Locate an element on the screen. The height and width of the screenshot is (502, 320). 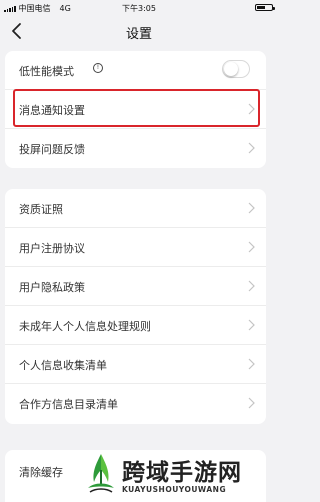
row-label: 低性能模式 is located at coordinates (46, 71).